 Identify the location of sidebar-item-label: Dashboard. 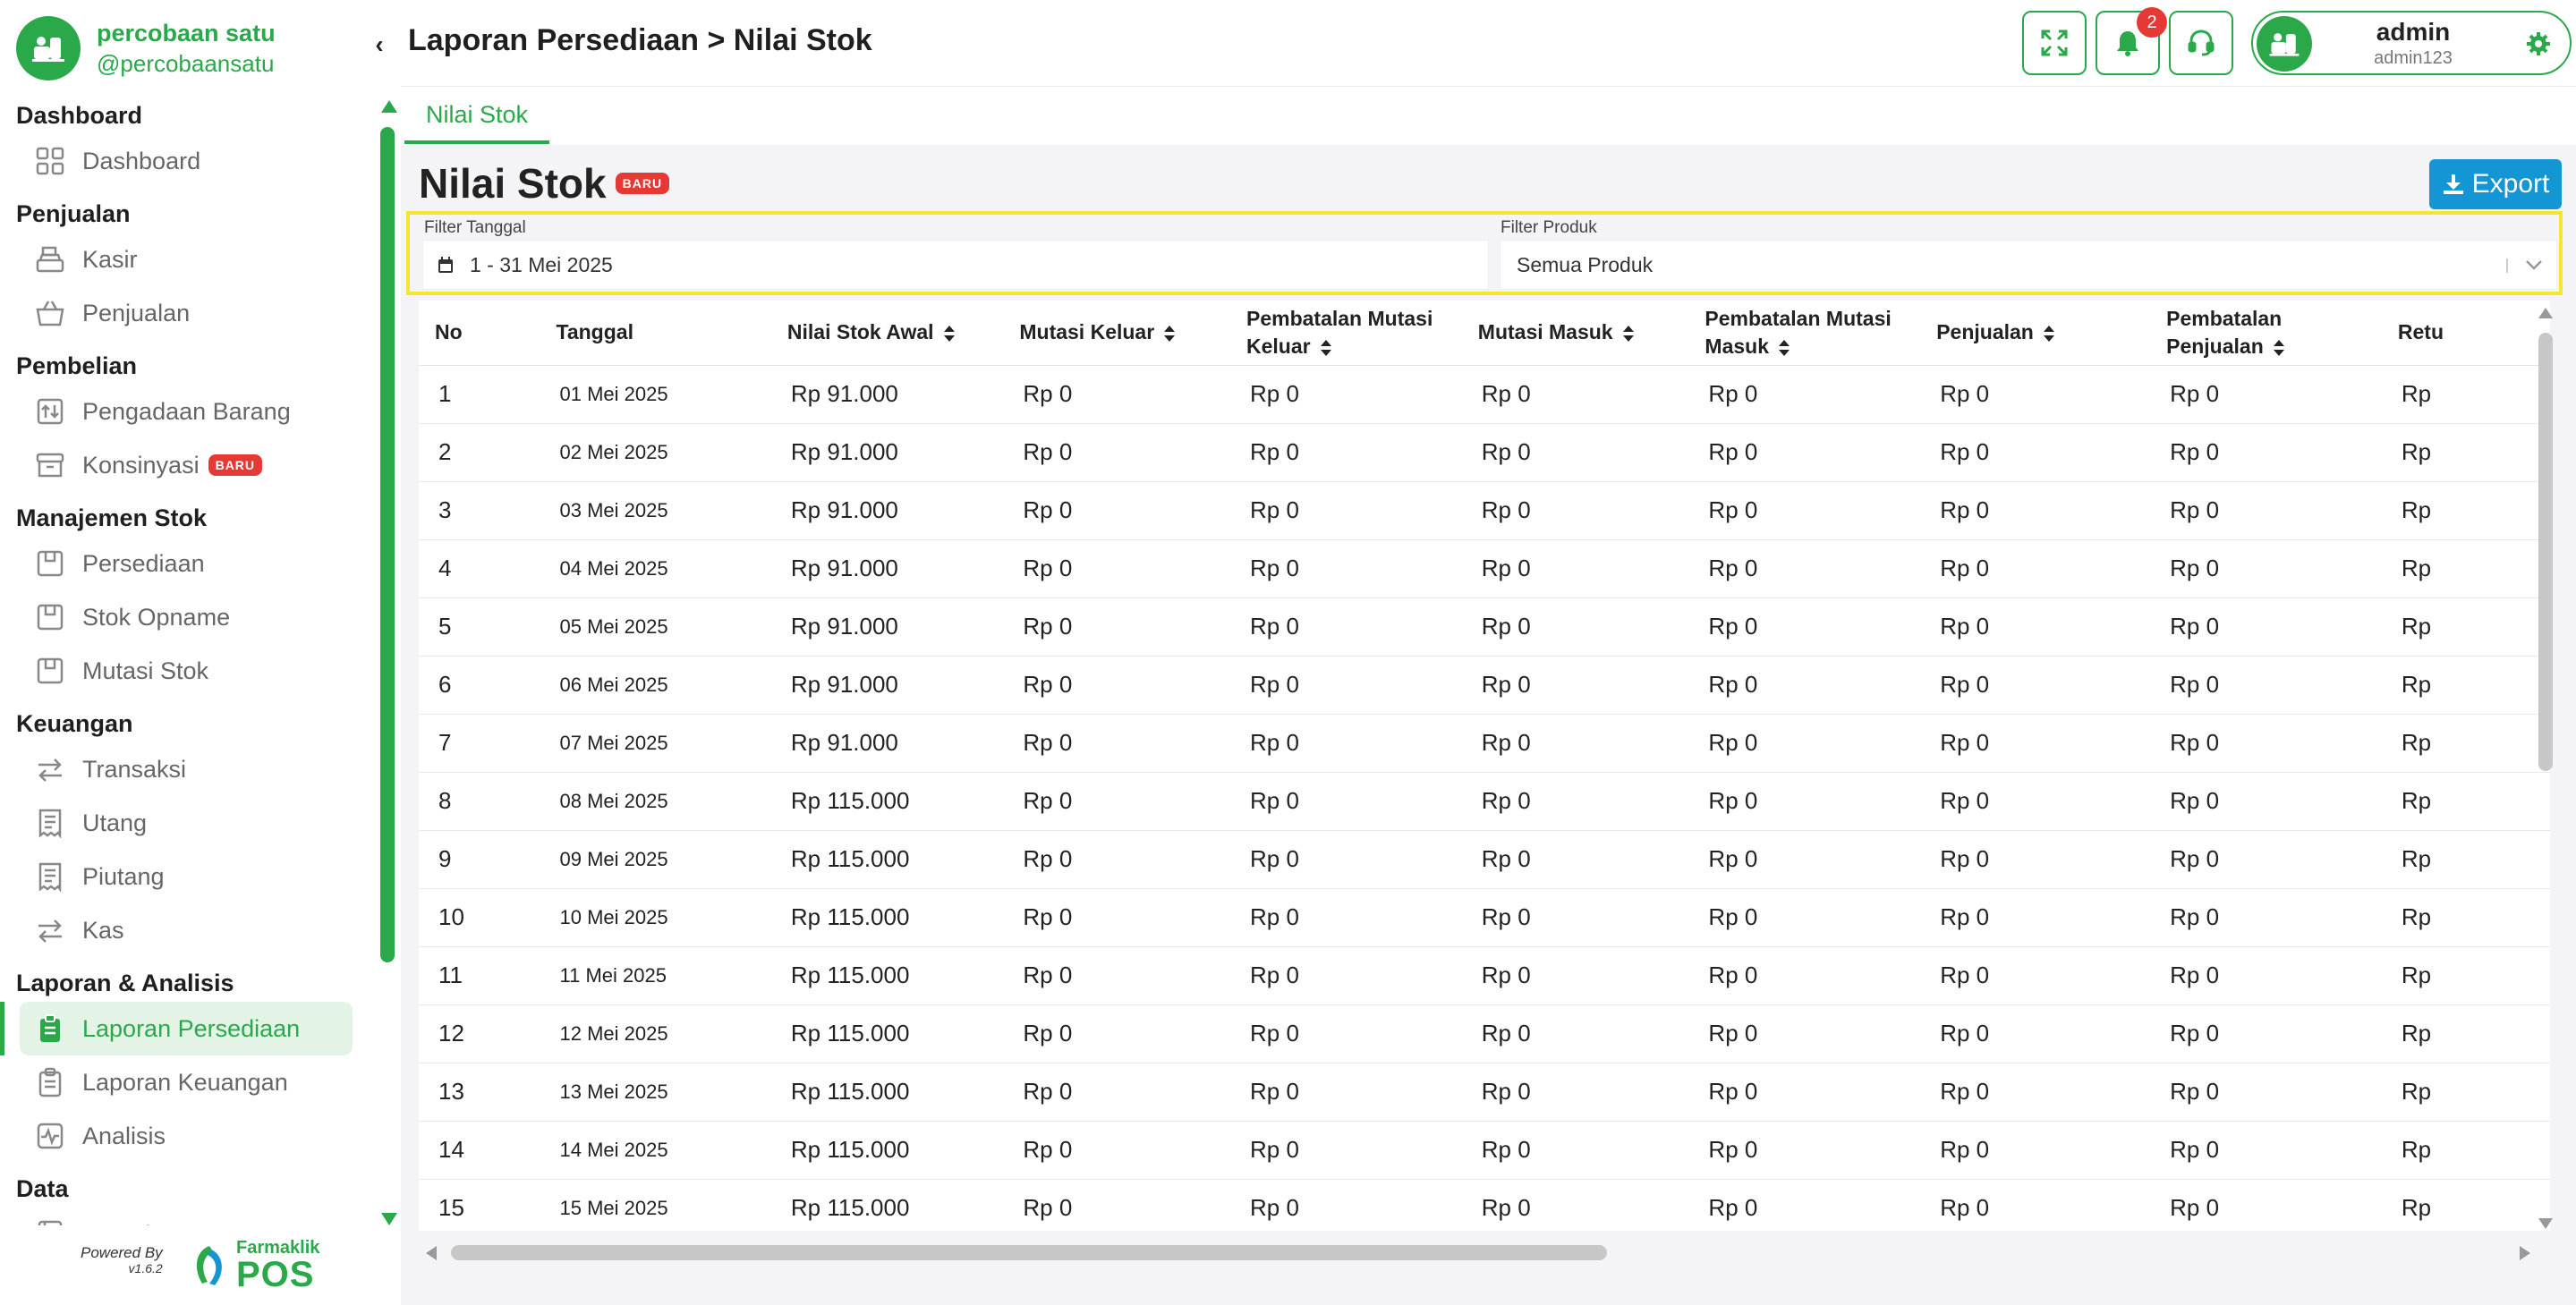
(141, 160).